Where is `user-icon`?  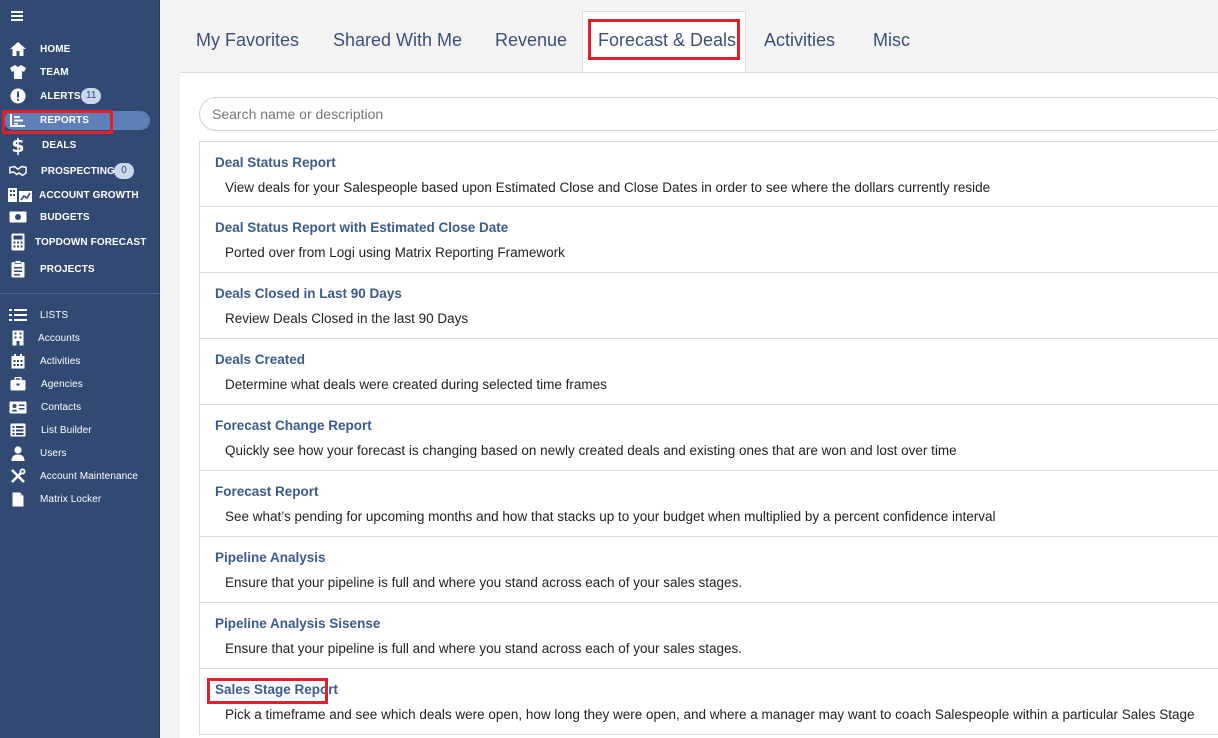 user-icon is located at coordinates (18, 453).